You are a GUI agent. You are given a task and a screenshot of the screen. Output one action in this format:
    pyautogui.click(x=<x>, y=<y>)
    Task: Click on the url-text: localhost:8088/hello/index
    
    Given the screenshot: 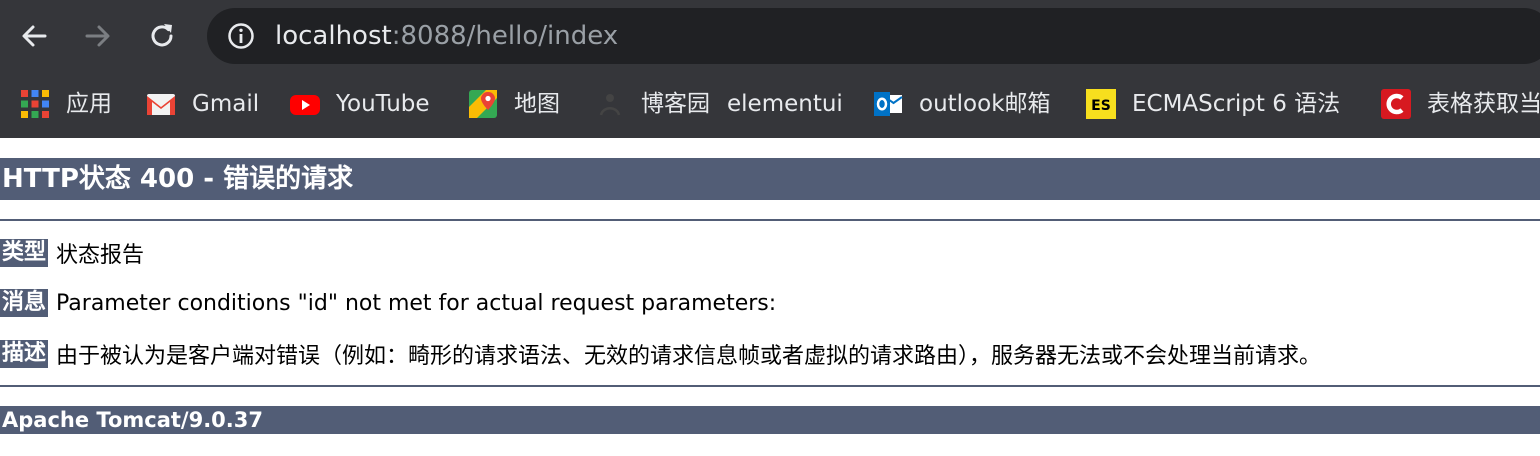 What is the action you would take?
    pyautogui.click(x=446, y=36)
    